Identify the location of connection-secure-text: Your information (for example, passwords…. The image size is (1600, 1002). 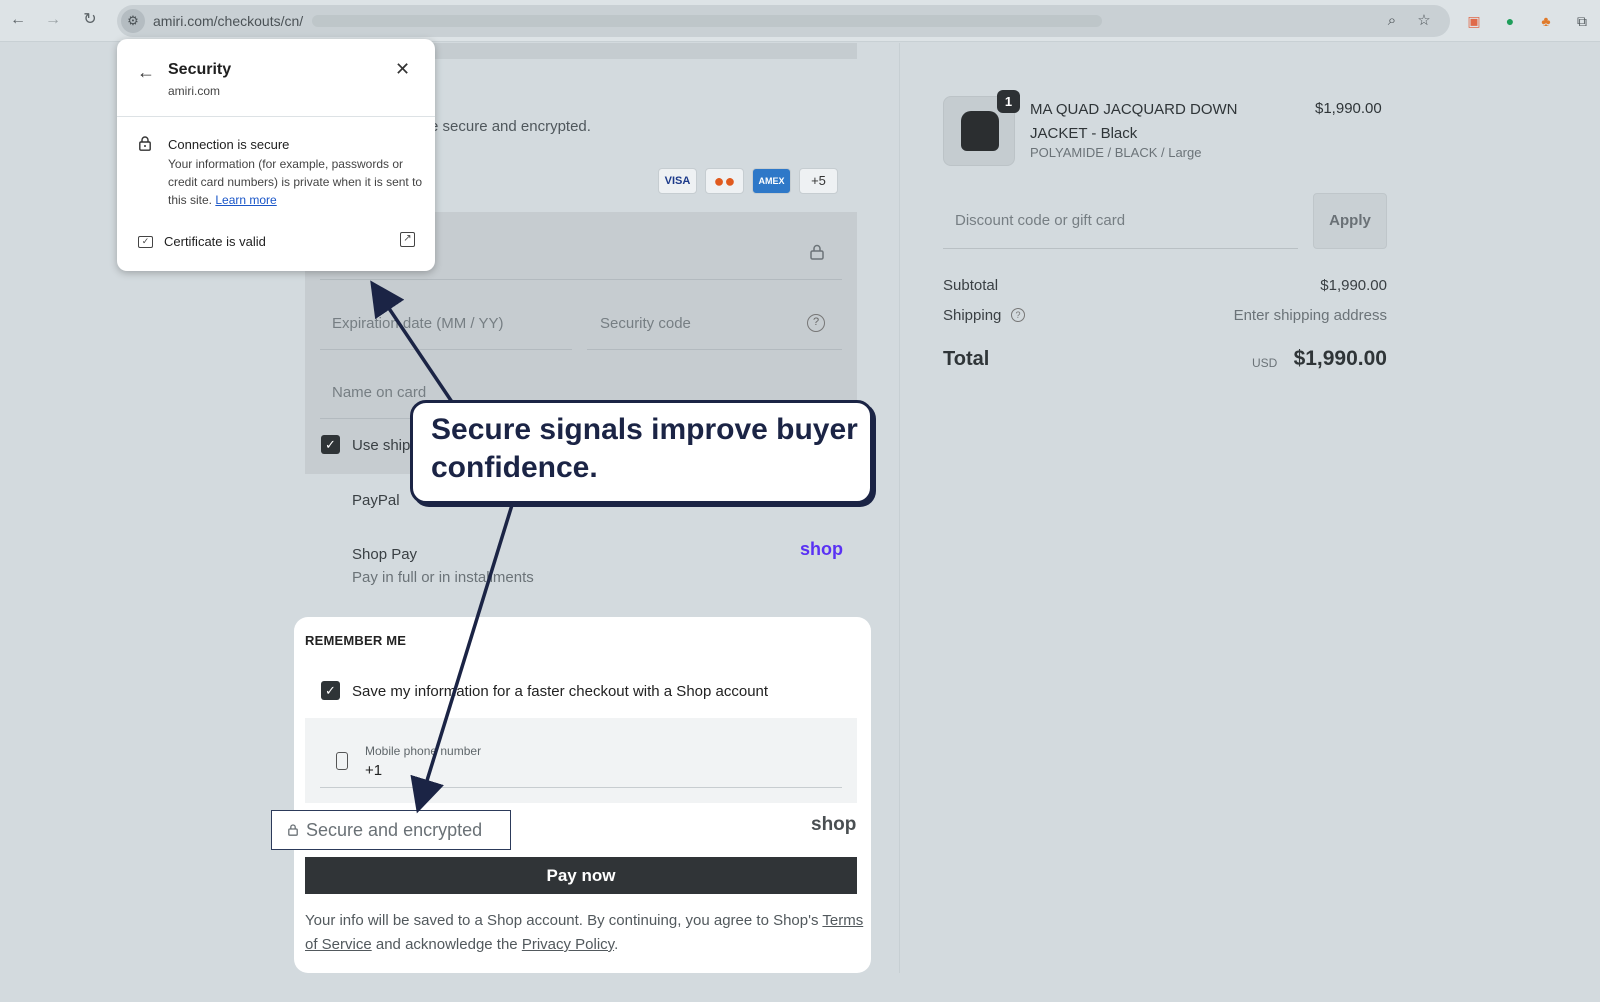
(295, 182).